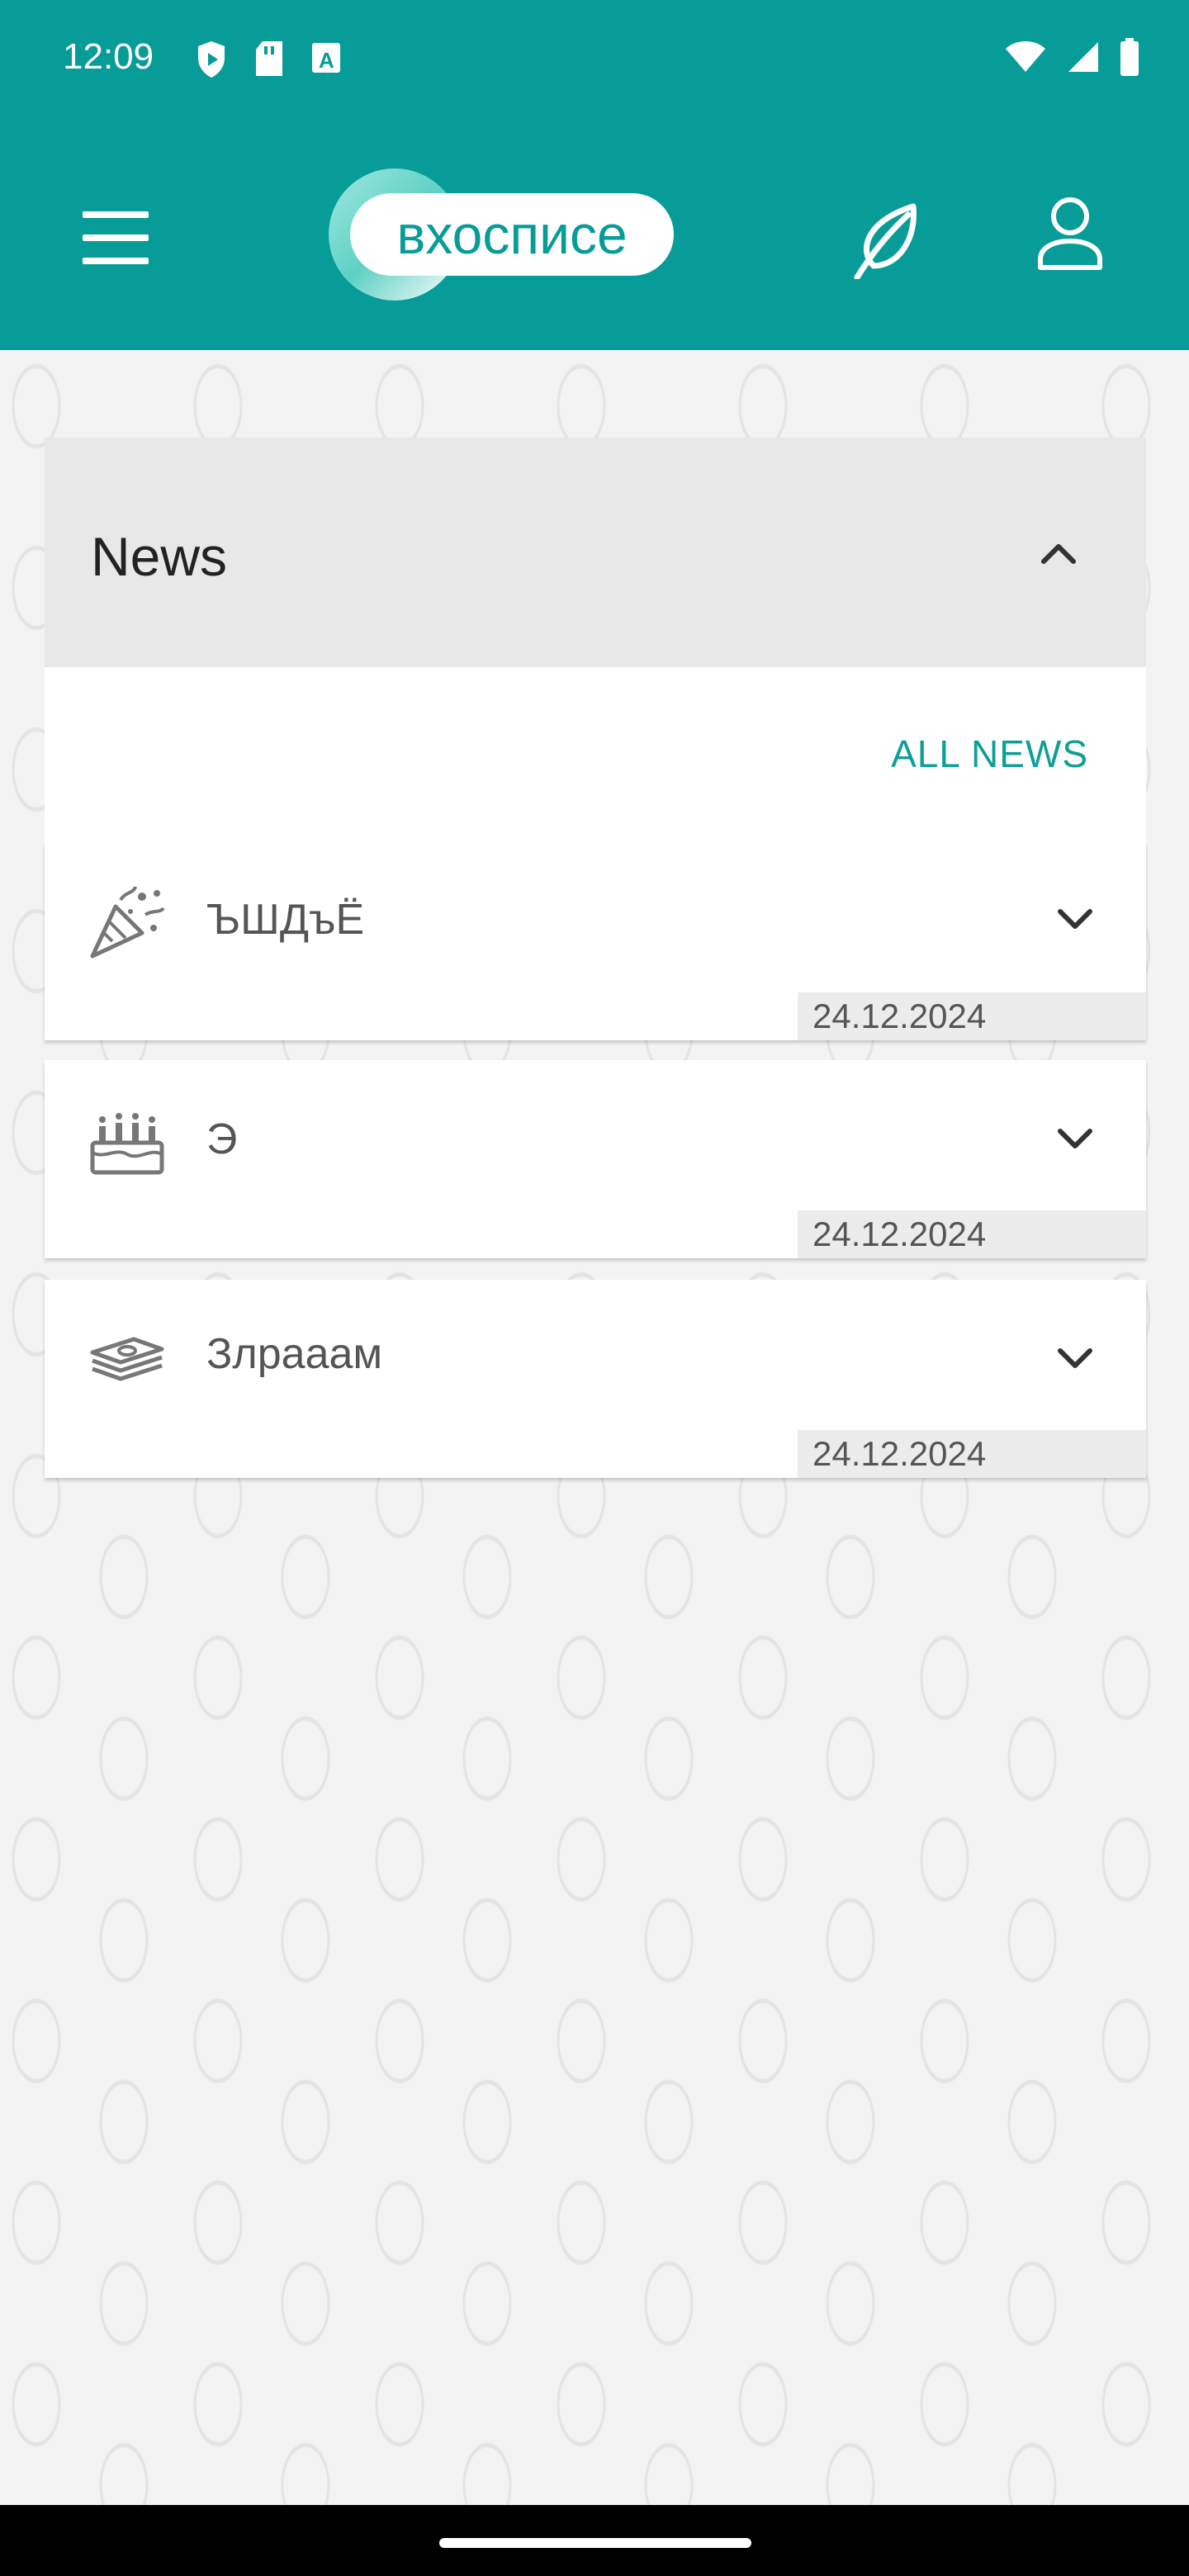  I want to click on app-logo: вхосписе, so click(502, 234).